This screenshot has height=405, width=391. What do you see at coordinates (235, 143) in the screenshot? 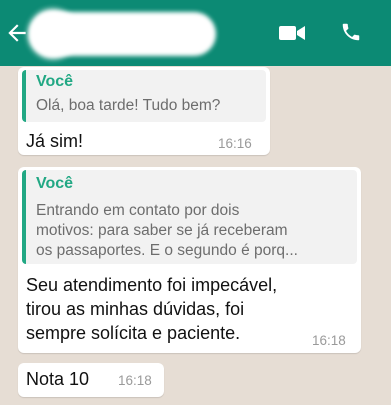
I see `message-time: 16:16` at bounding box center [235, 143].